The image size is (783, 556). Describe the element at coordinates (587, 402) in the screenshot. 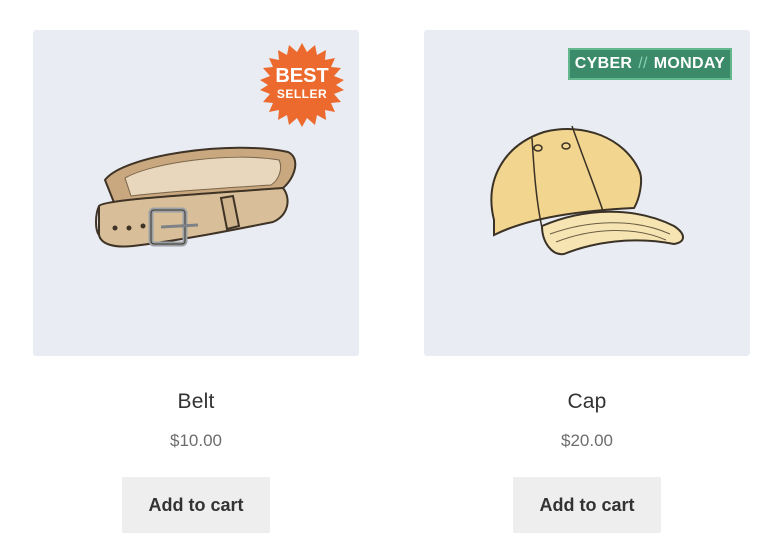

I see `product-title: Cap` at that location.